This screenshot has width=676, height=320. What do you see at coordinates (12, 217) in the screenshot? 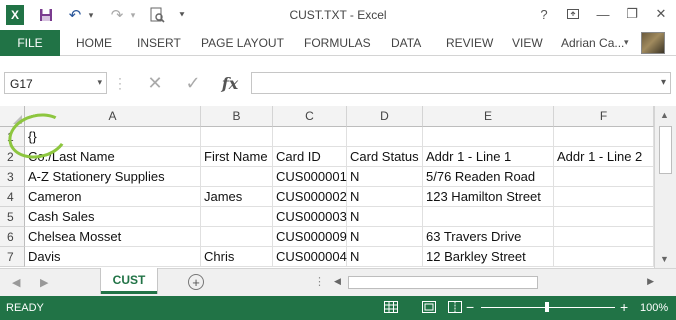
I see `row-header-5: 5` at bounding box center [12, 217].